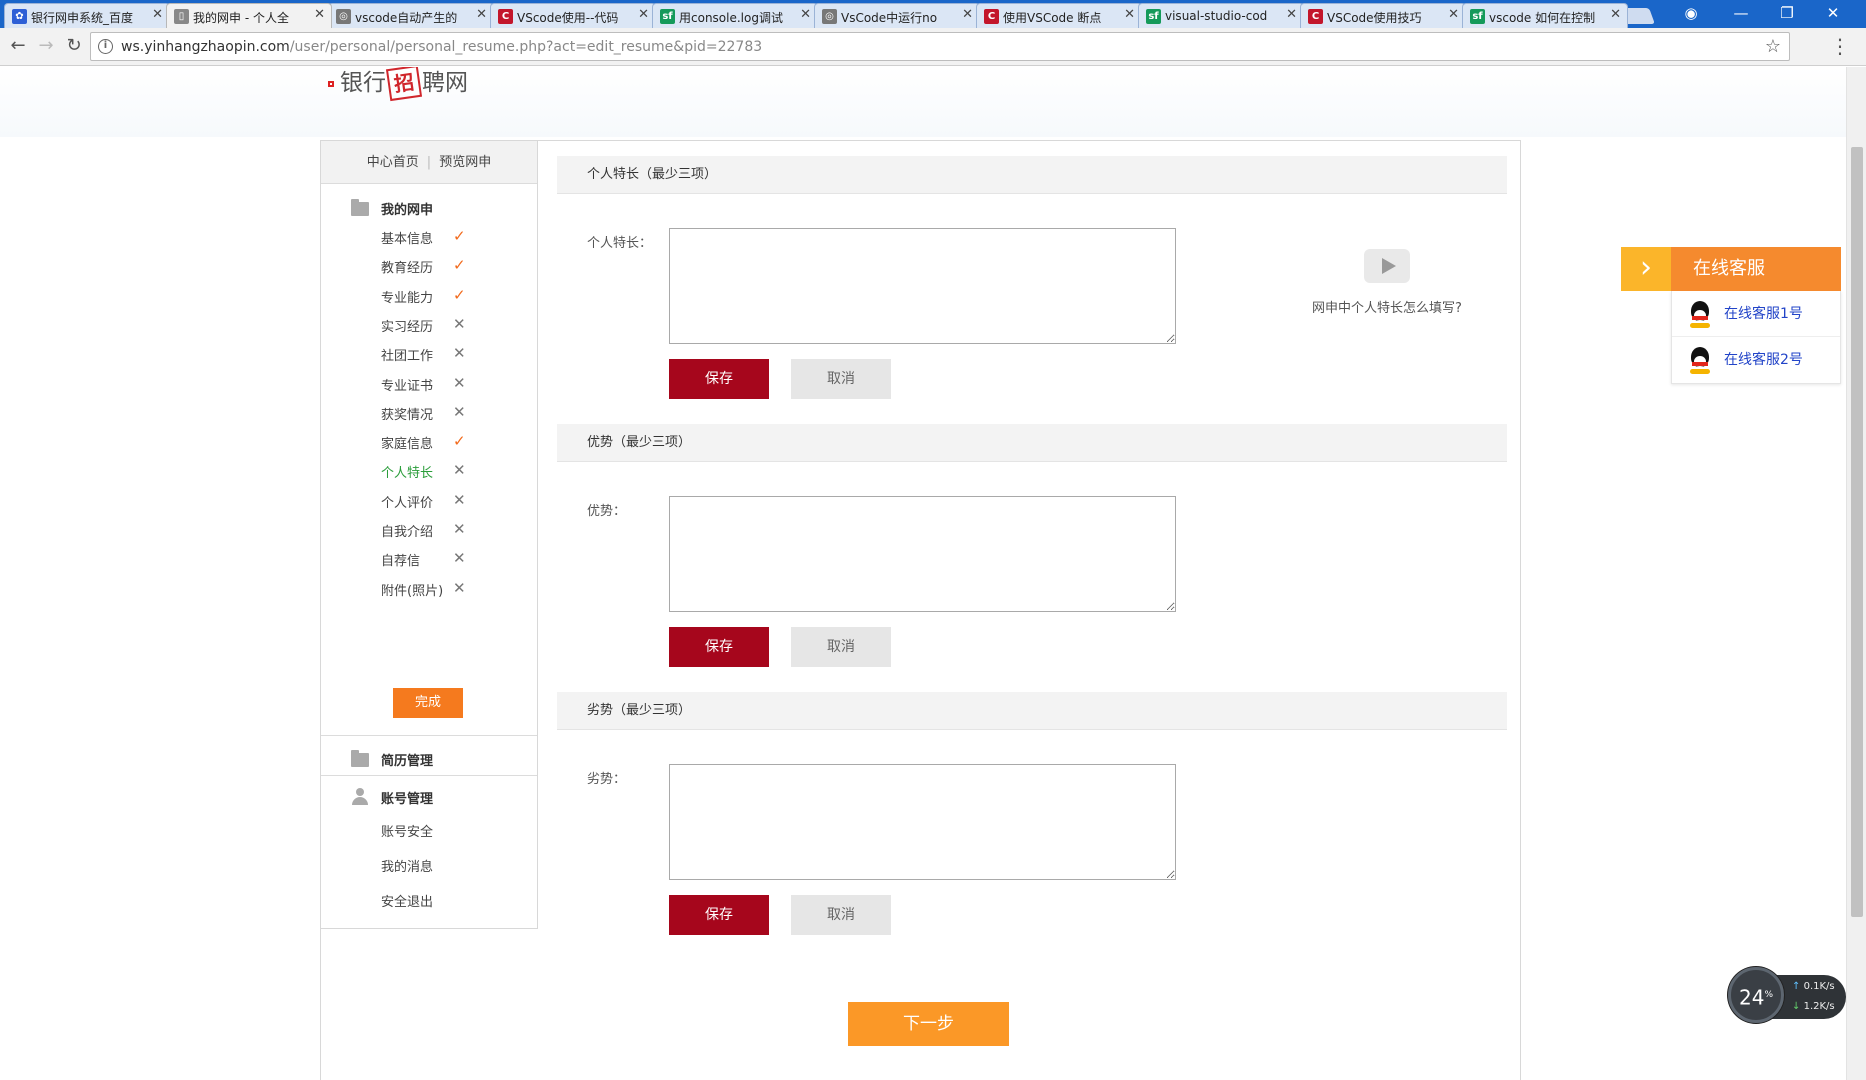 This screenshot has height=1080, width=1866. Describe the element at coordinates (249, 15) in the screenshot. I see `browser-tab: ▯ 我的网申 - 个人全 ✕` at that location.